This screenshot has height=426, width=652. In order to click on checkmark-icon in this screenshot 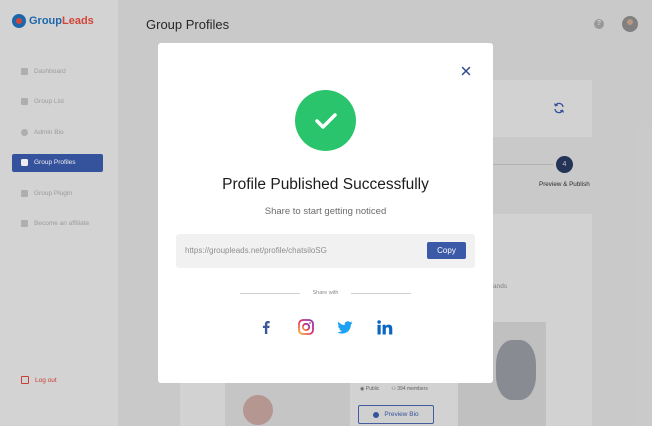, I will do `click(326, 121)`.